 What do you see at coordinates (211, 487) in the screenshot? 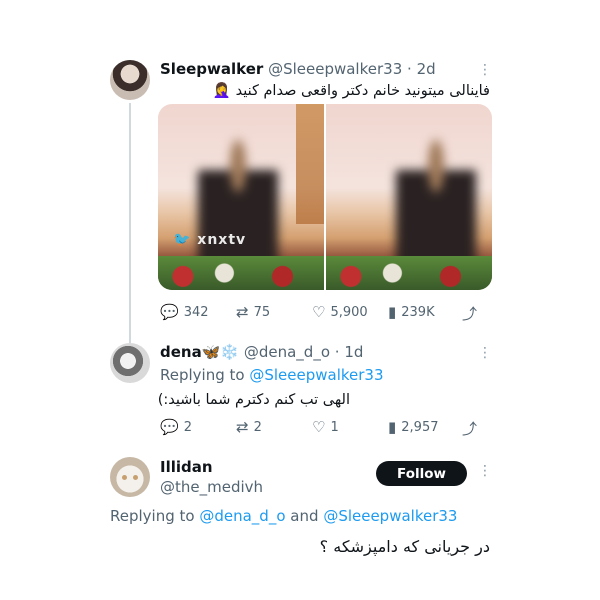
I see `user-handle: @the_medivh` at bounding box center [211, 487].